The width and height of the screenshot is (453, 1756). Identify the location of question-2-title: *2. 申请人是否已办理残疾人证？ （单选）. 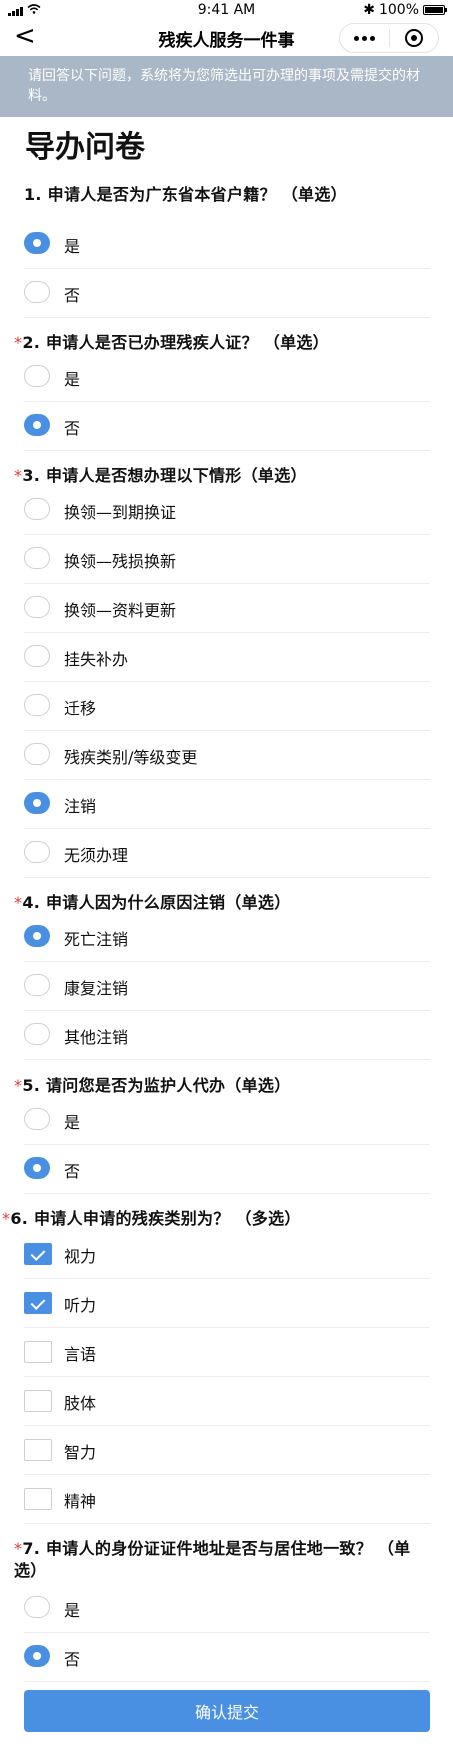
(219, 343).